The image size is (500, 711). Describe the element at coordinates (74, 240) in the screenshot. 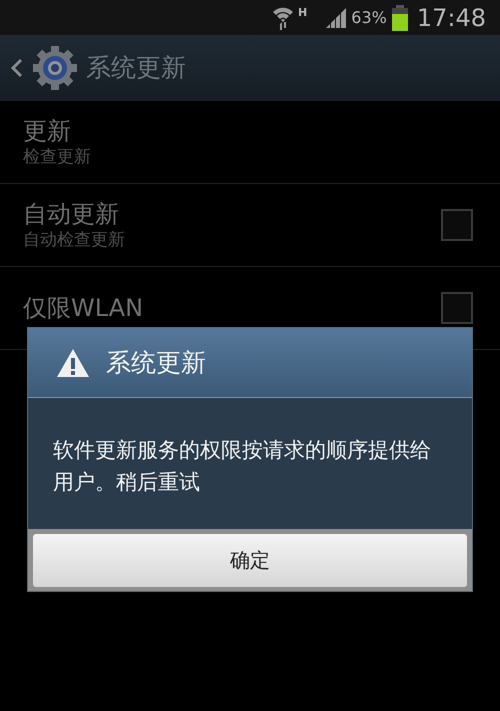

I see `setting-subtitle: 自动检查更新` at that location.